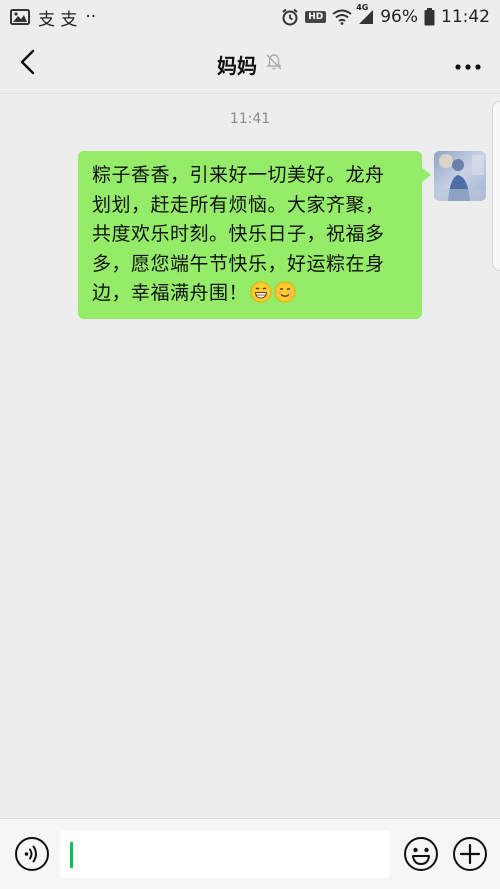  I want to click on status-bar: 支 支 ·· HD 4G 96% 11:42, so click(250, 17).